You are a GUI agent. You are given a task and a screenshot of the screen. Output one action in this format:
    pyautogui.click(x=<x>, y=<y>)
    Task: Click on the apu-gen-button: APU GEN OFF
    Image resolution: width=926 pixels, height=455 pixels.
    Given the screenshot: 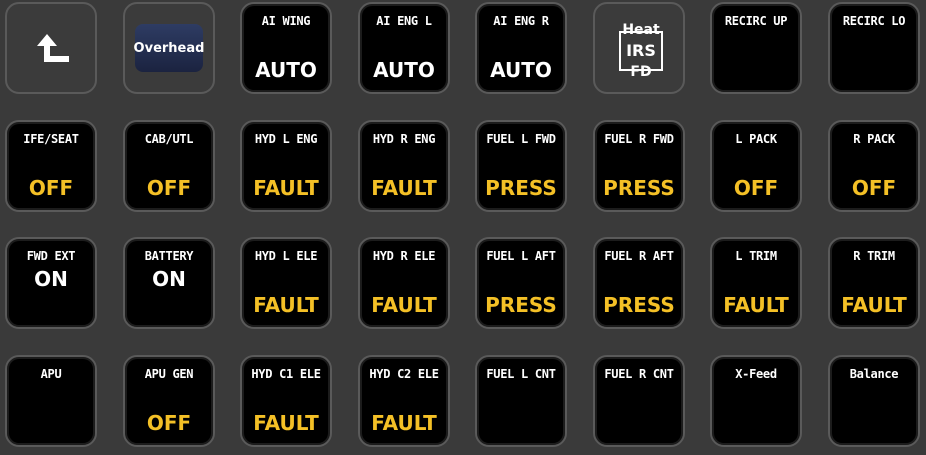 What is the action you would take?
    pyautogui.click(x=169, y=401)
    